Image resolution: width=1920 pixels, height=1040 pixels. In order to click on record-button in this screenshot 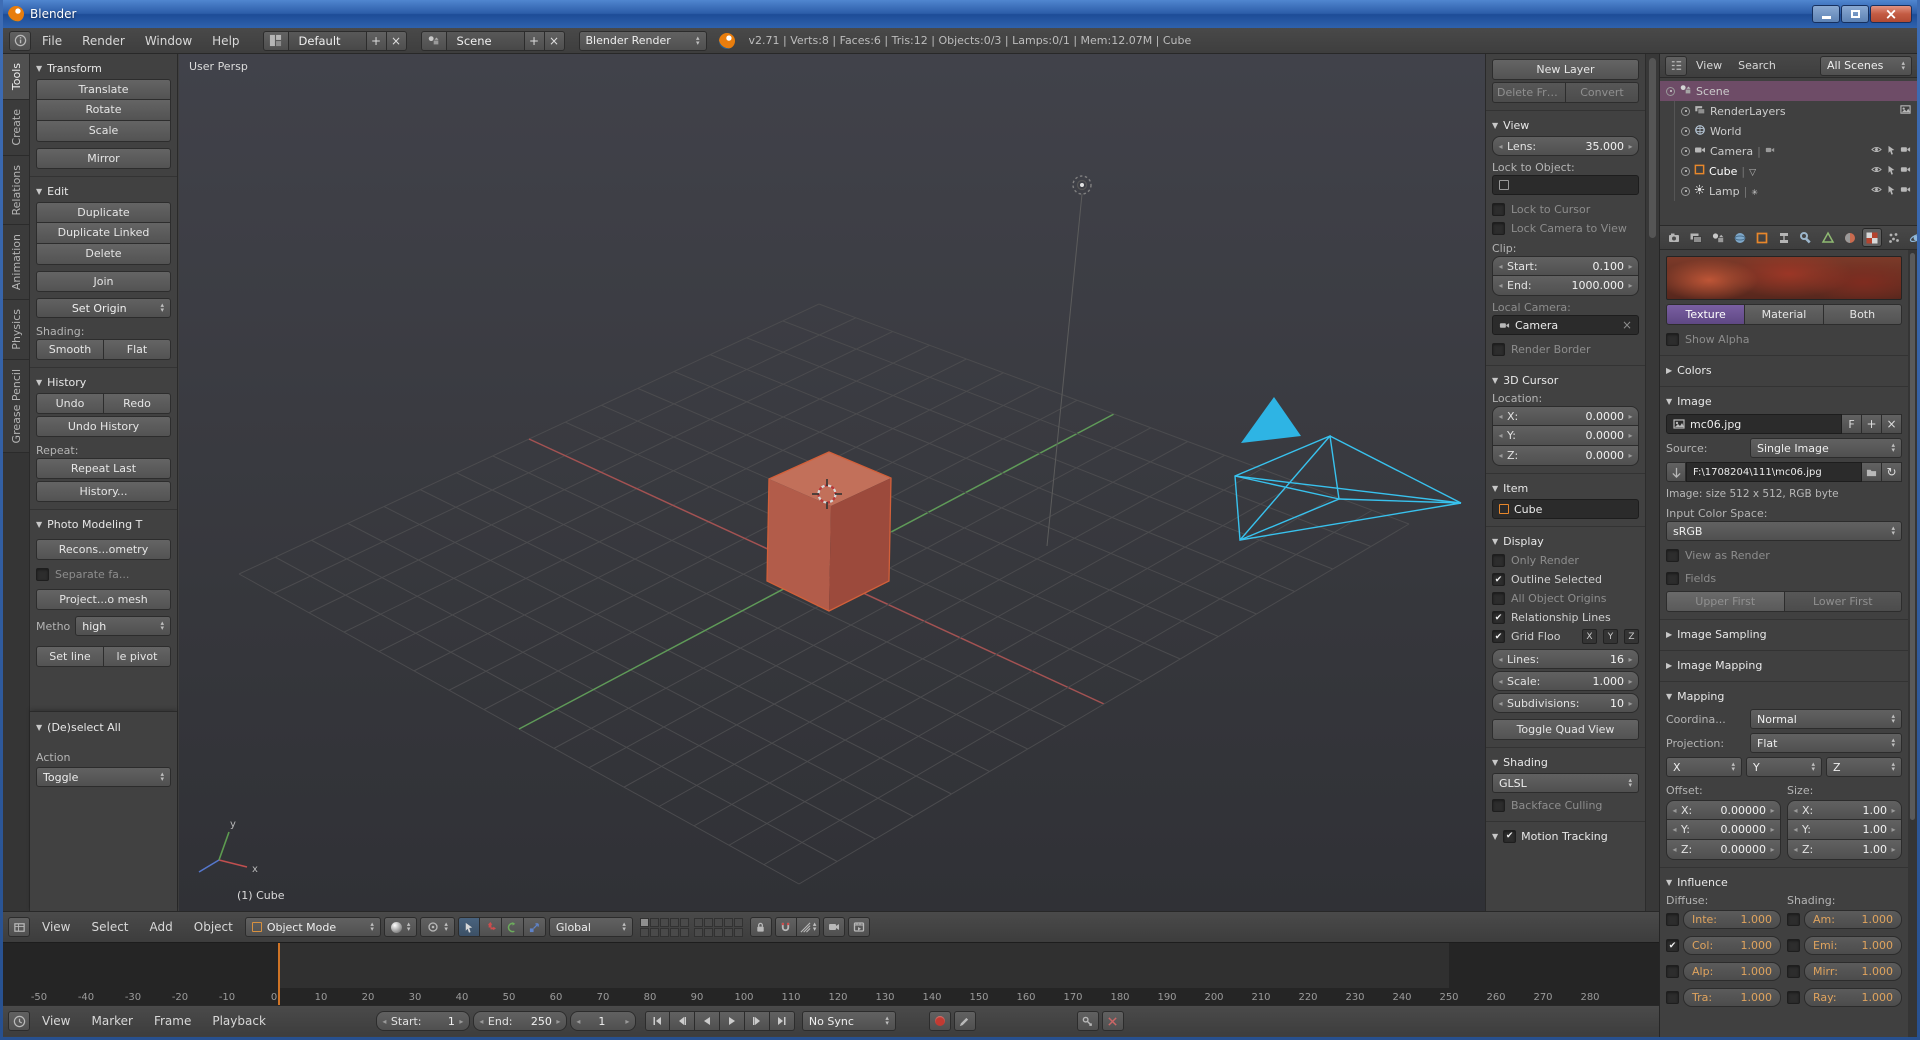, I will do `click(939, 1021)`.